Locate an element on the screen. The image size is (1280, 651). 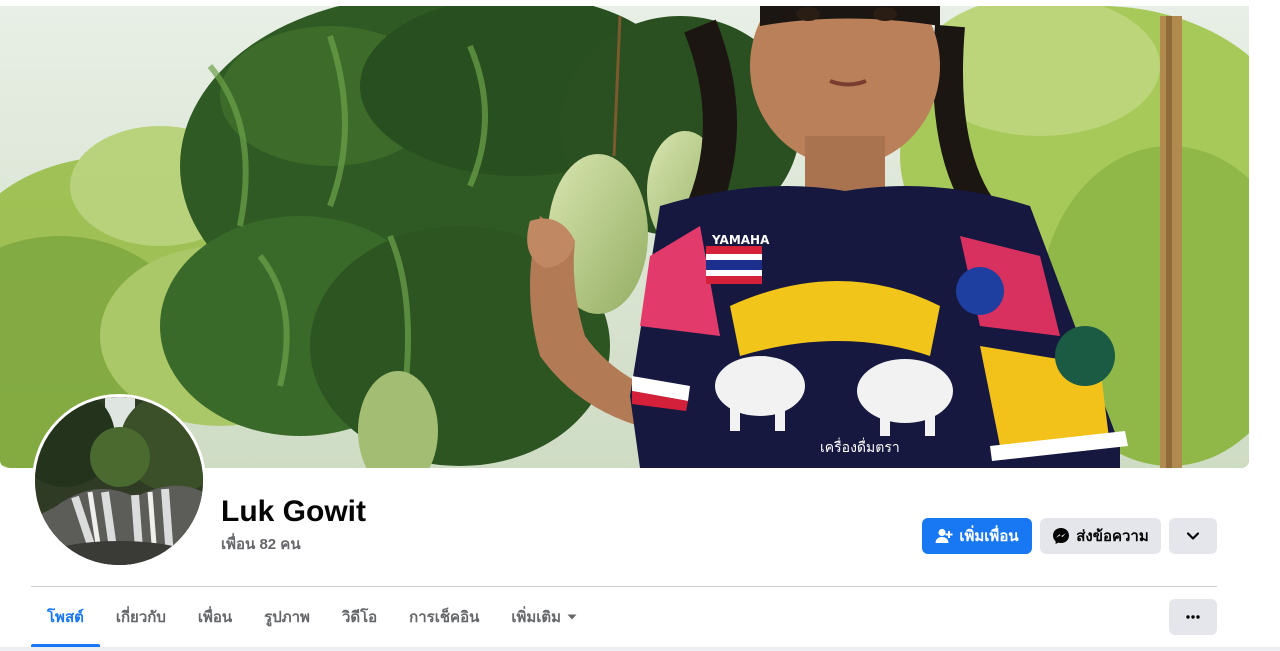
tab-label: เพื่อน is located at coordinates (215, 617).